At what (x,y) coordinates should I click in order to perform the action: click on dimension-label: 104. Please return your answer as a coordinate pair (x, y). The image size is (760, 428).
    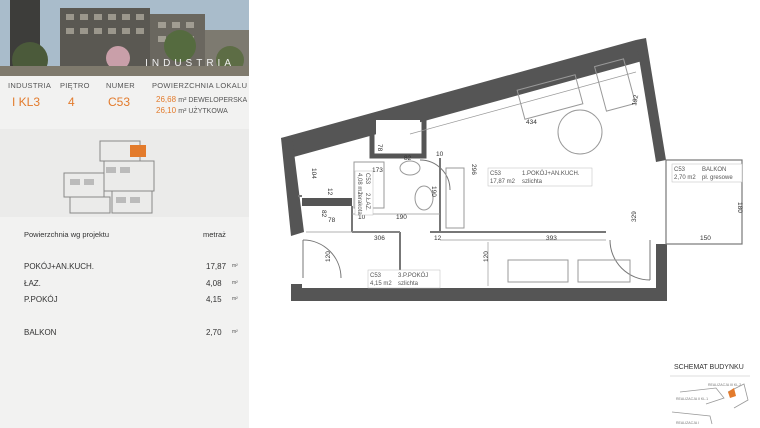
    Looking at the image, I should click on (313, 173).